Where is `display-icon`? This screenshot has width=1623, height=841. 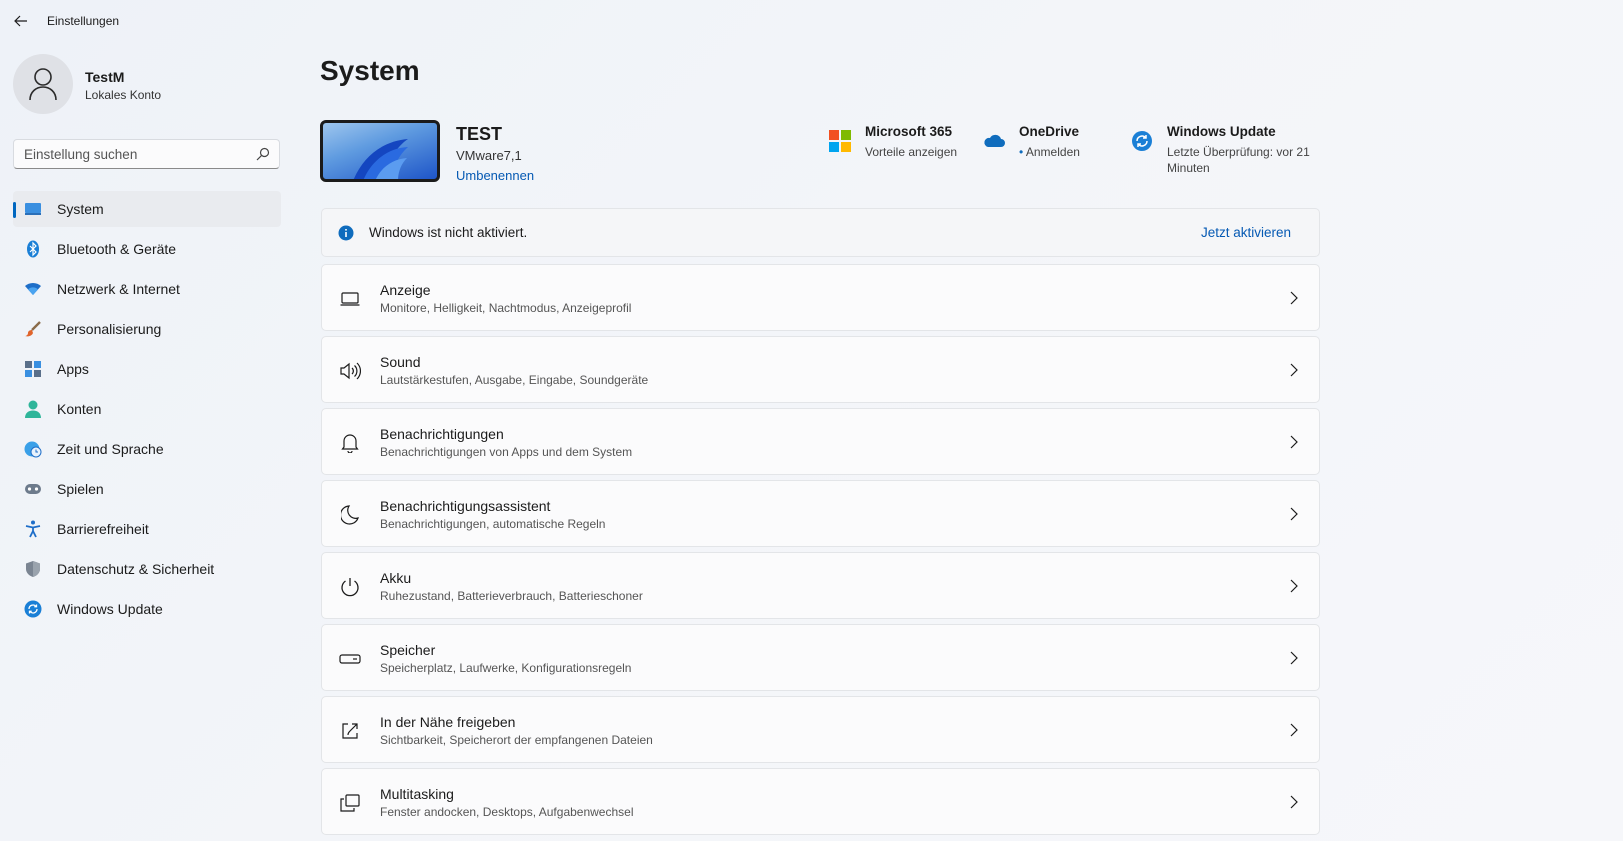
display-icon is located at coordinates (350, 299).